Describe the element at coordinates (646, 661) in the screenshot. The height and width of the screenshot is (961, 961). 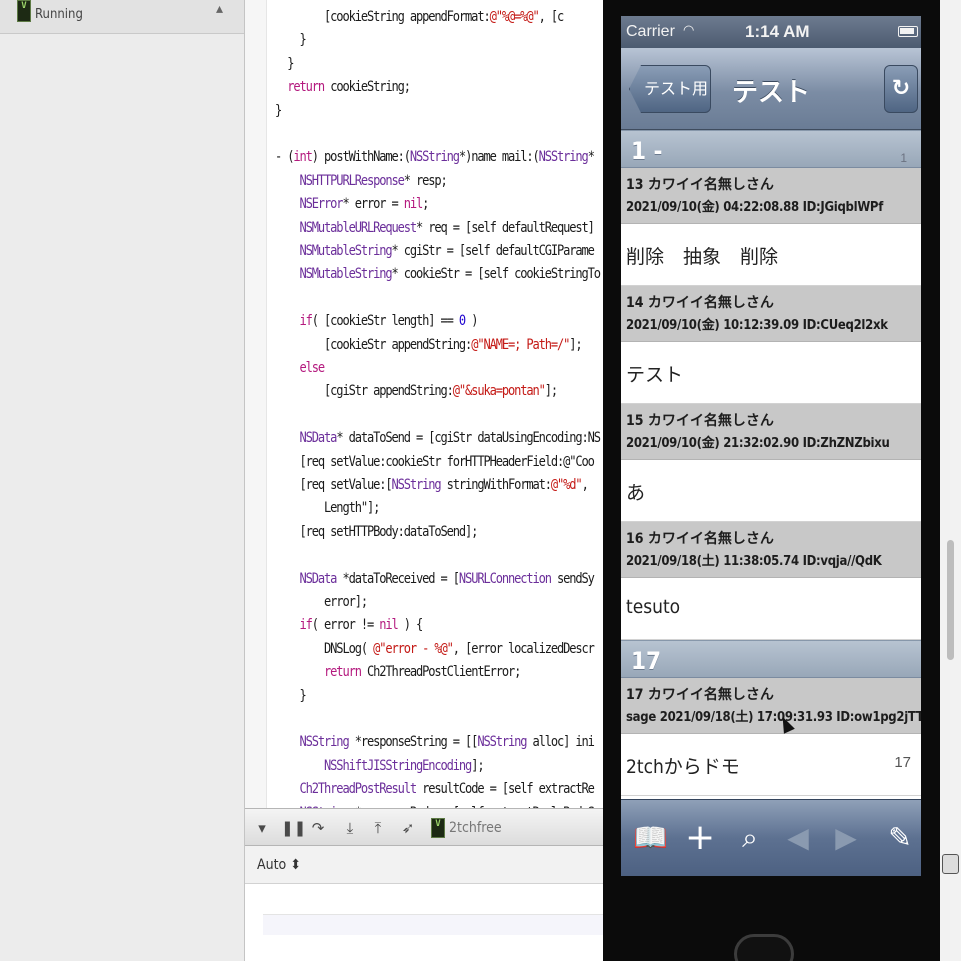
I see `section-label: 17` at that location.